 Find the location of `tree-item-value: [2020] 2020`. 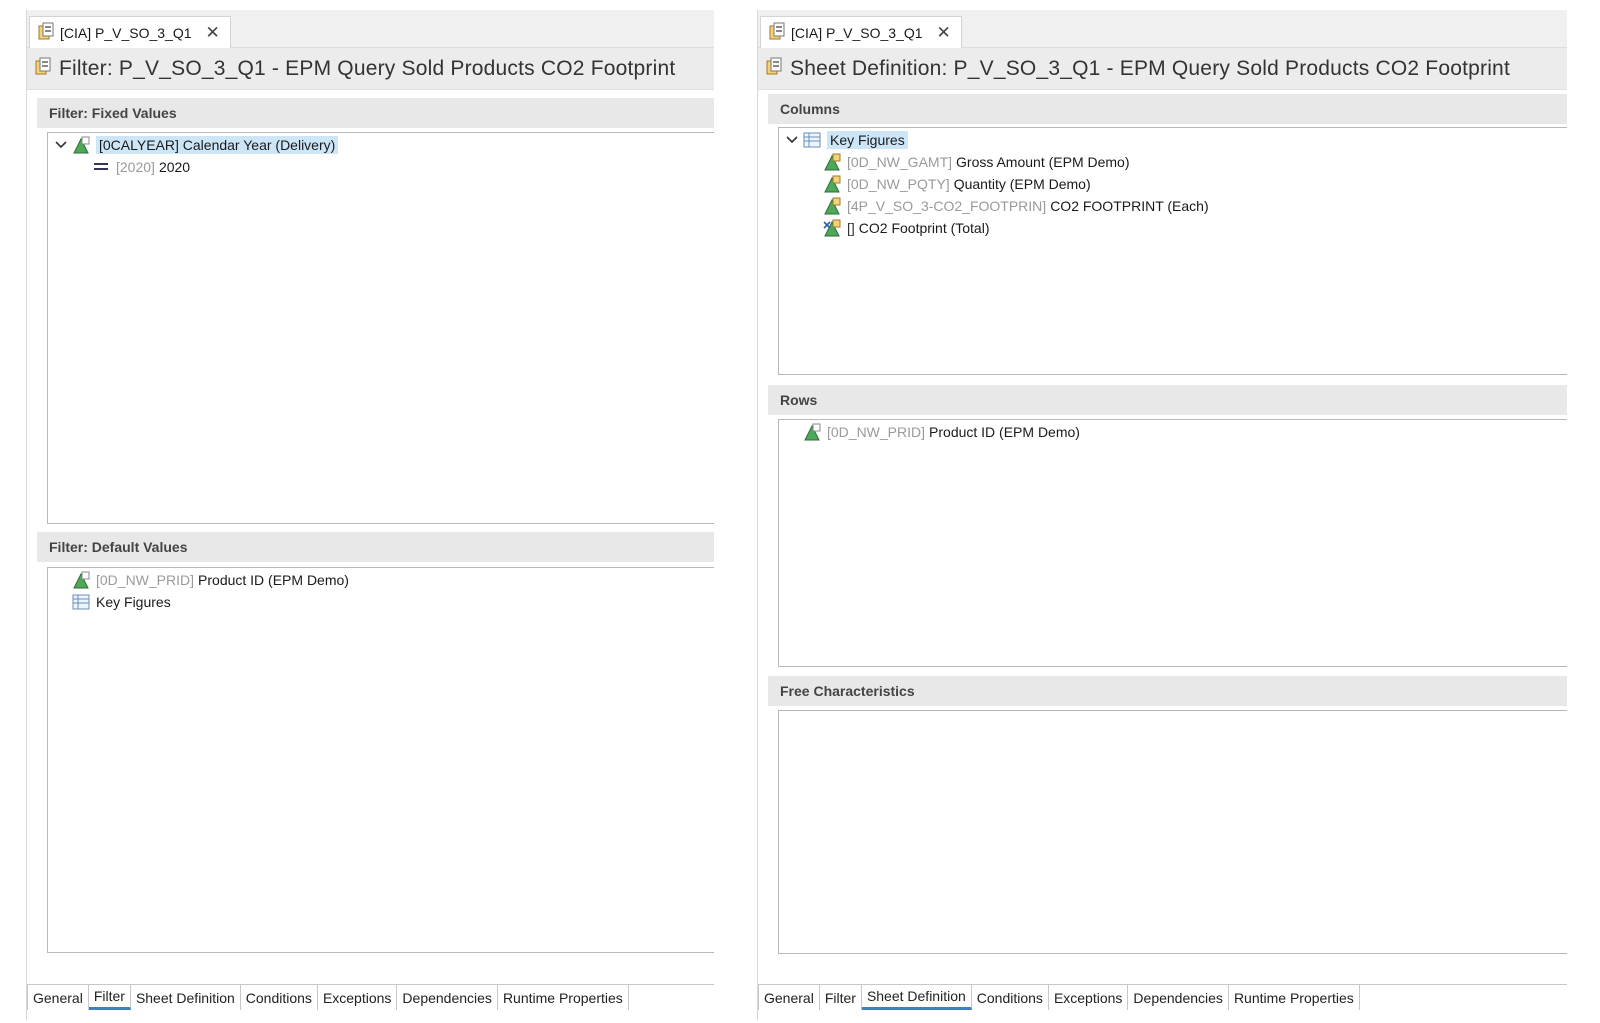

tree-item-value: [2020] 2020 is located at coordinates (141, 167).